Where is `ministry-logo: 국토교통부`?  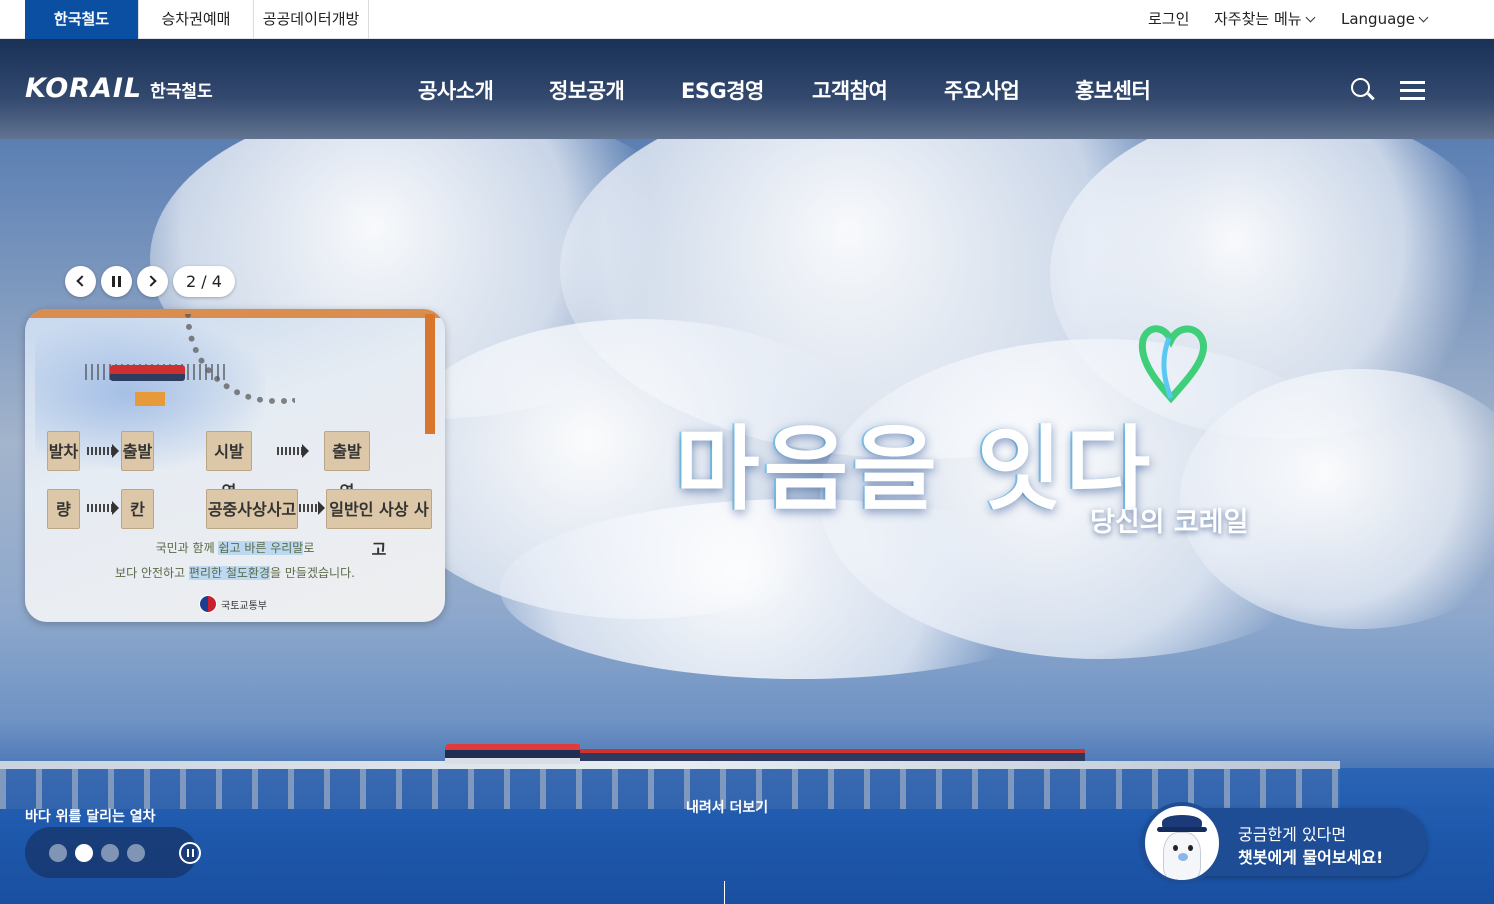 ministry-logo: 국토교통부 is located at coordinates (233, 604).